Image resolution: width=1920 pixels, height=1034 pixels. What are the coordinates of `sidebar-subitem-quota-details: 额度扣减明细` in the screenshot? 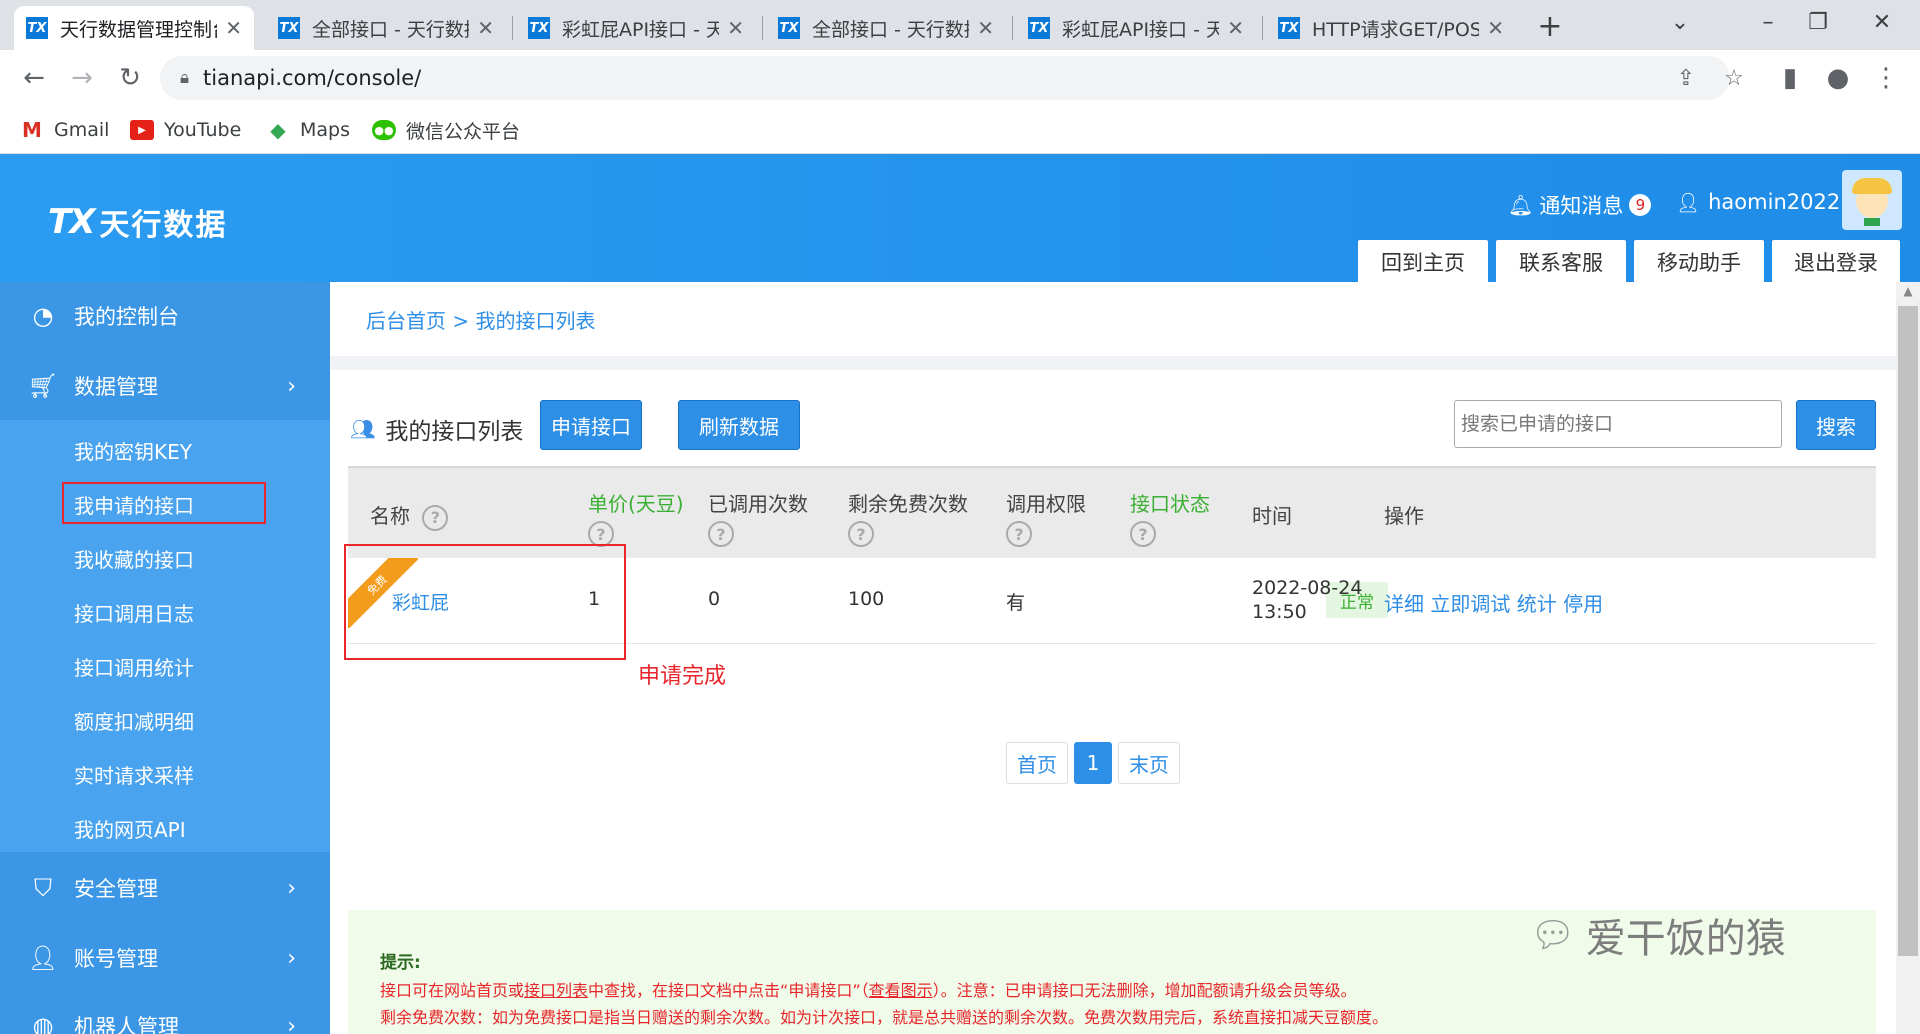 It's located at (134, 720).